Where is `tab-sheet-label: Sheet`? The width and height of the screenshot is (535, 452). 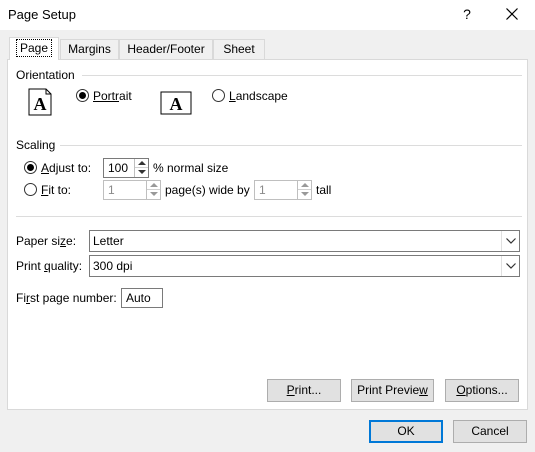 tab-sheet-label: Sheet is located at coordinates (239, 49).